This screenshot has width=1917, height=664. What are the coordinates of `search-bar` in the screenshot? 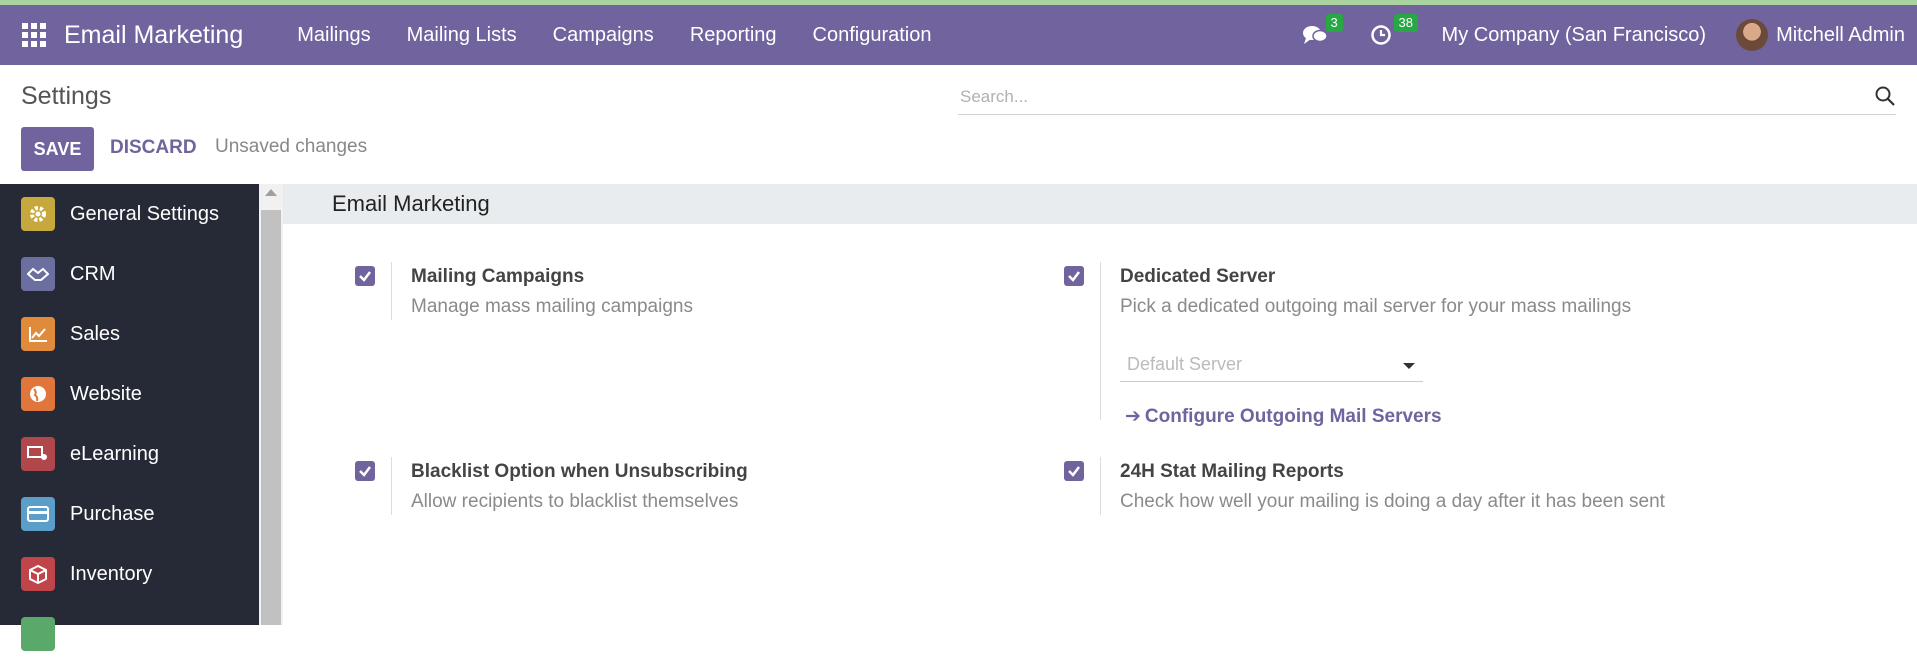 It's located at (1427, 98).